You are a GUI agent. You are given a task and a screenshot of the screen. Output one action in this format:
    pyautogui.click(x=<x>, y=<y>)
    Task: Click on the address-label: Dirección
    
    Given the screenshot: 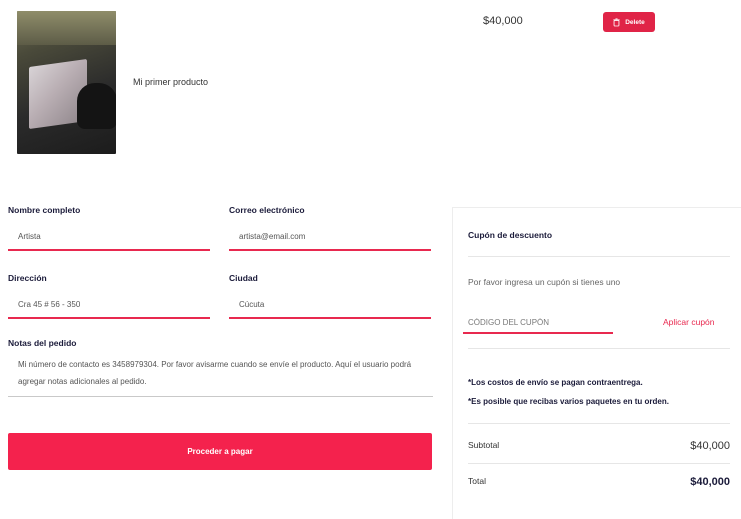 What is the action you would take?
    pyautogui.click(x=27, y=278)
    